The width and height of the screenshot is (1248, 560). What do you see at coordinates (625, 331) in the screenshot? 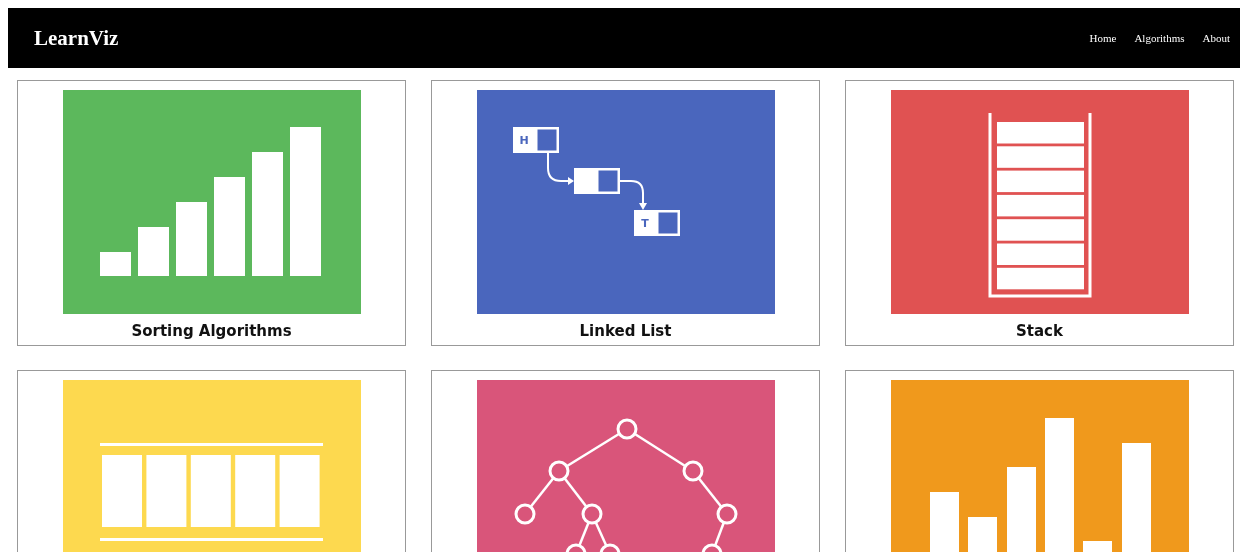
I see `card-title: Linked List` at bounding box center [625, 331].